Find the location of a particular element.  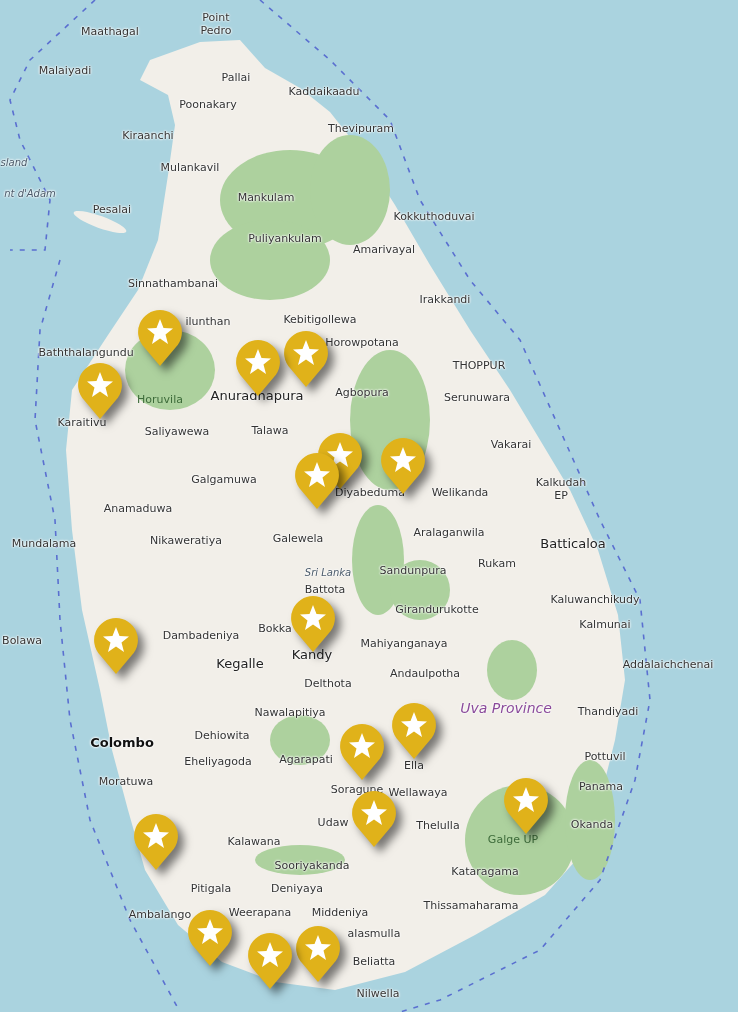

place-label: Udaw is located at coordinates (333, 823).